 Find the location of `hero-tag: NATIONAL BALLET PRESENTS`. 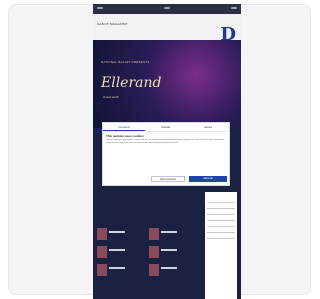

hero-tag: NATIONAL BALLET PRESENTS is located at coordinates (125, 62).